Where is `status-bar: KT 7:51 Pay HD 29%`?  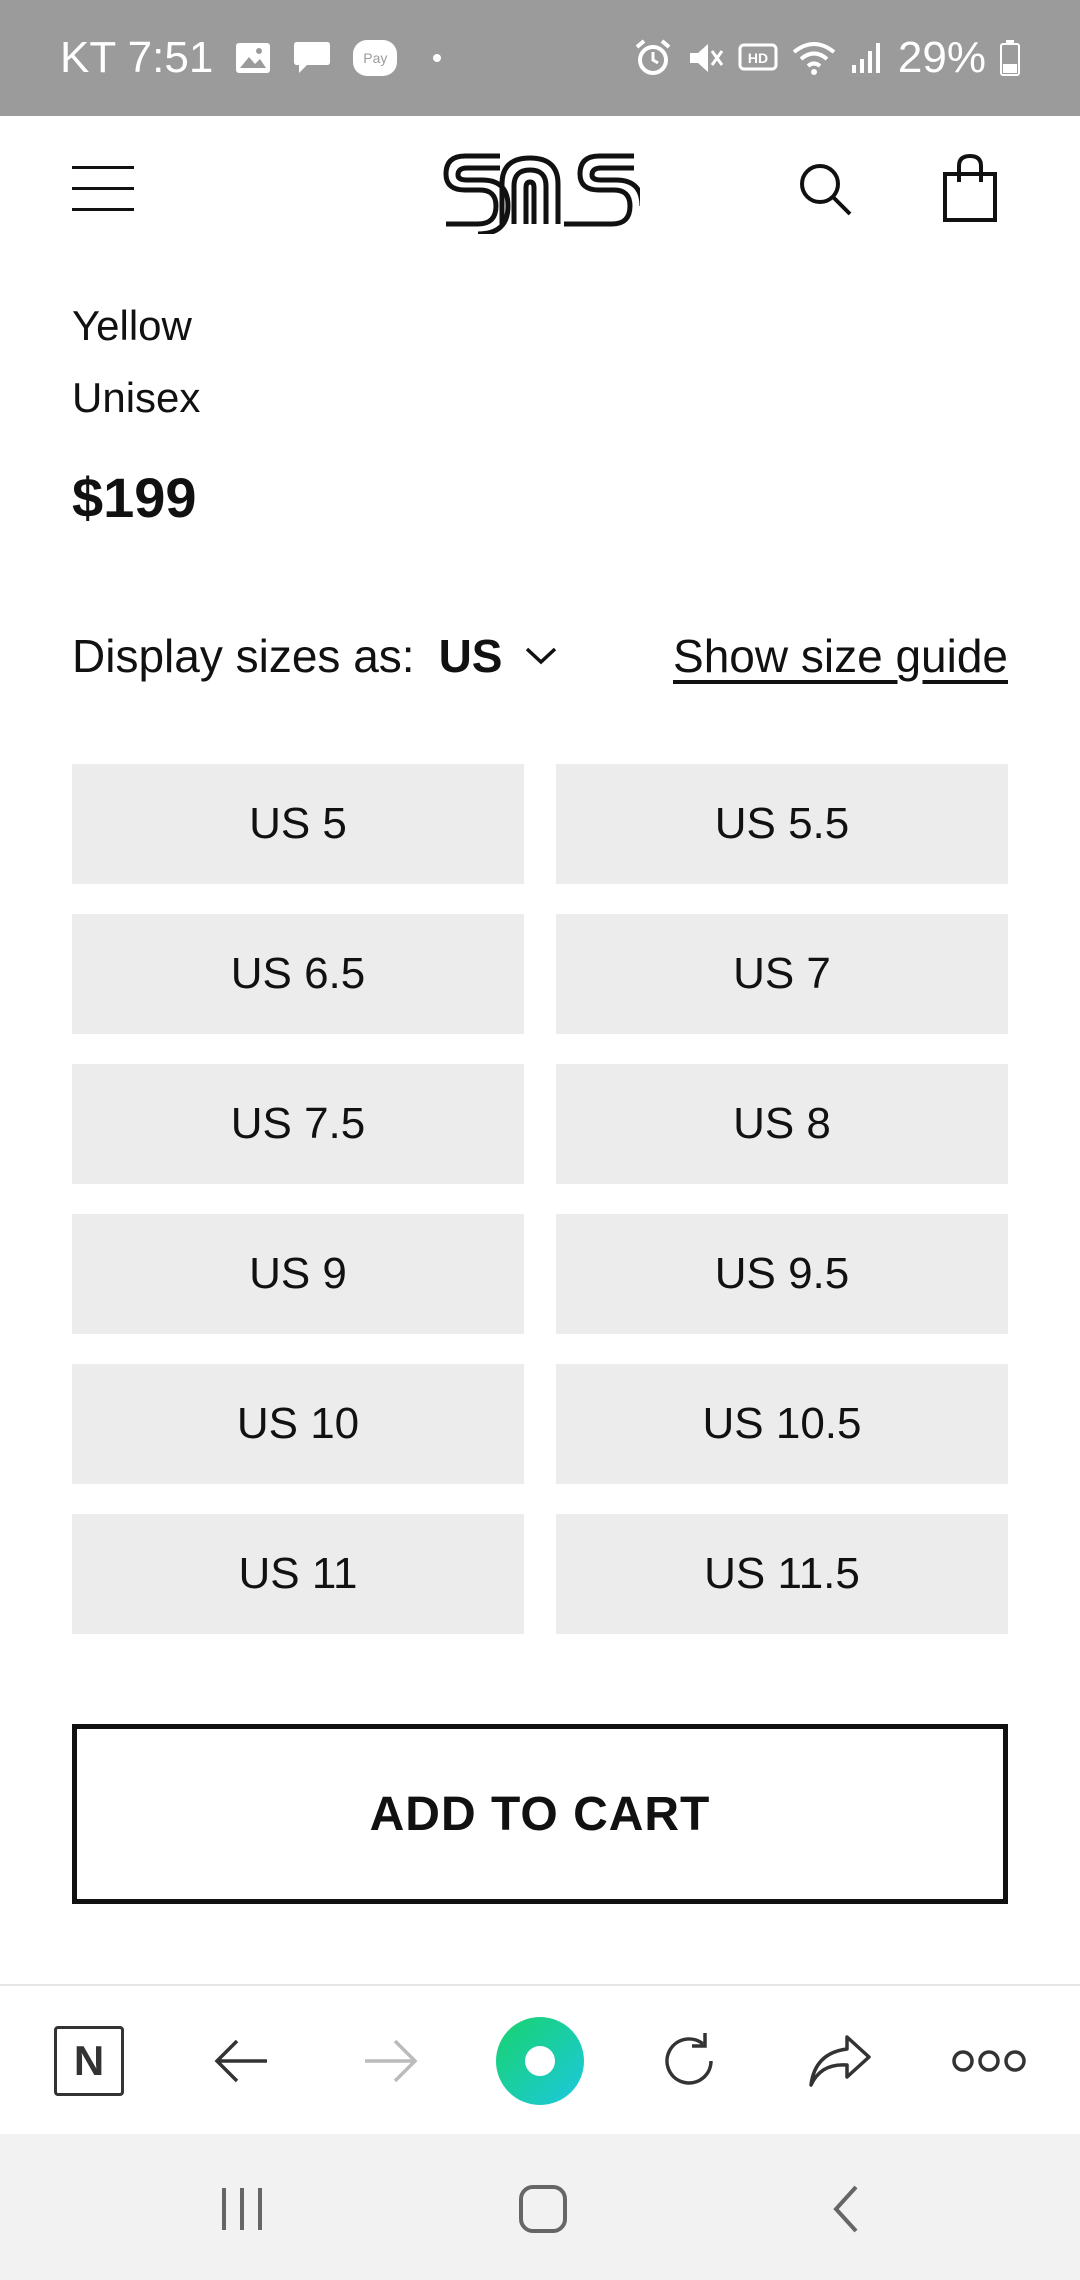 status-bar: KT 7:51 Pay HD 29% is located at coordinates (540, 58).